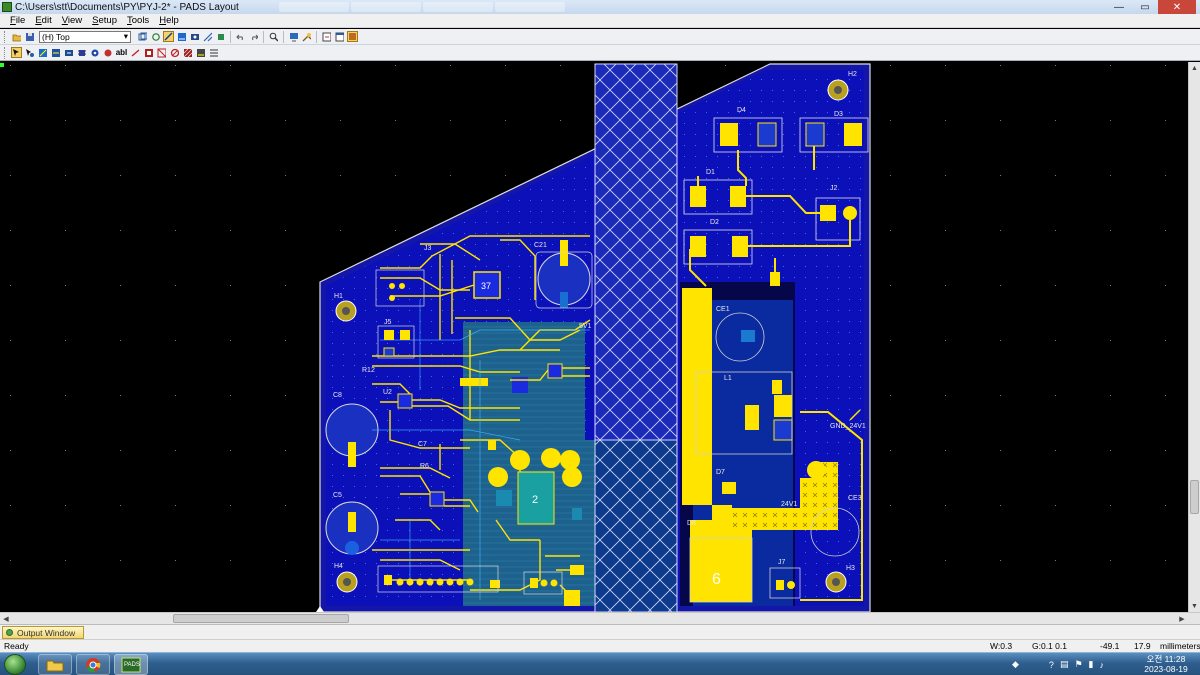 The image size is (1200, 675). I want to click on menu-setup: Setup, so click(104, 20).